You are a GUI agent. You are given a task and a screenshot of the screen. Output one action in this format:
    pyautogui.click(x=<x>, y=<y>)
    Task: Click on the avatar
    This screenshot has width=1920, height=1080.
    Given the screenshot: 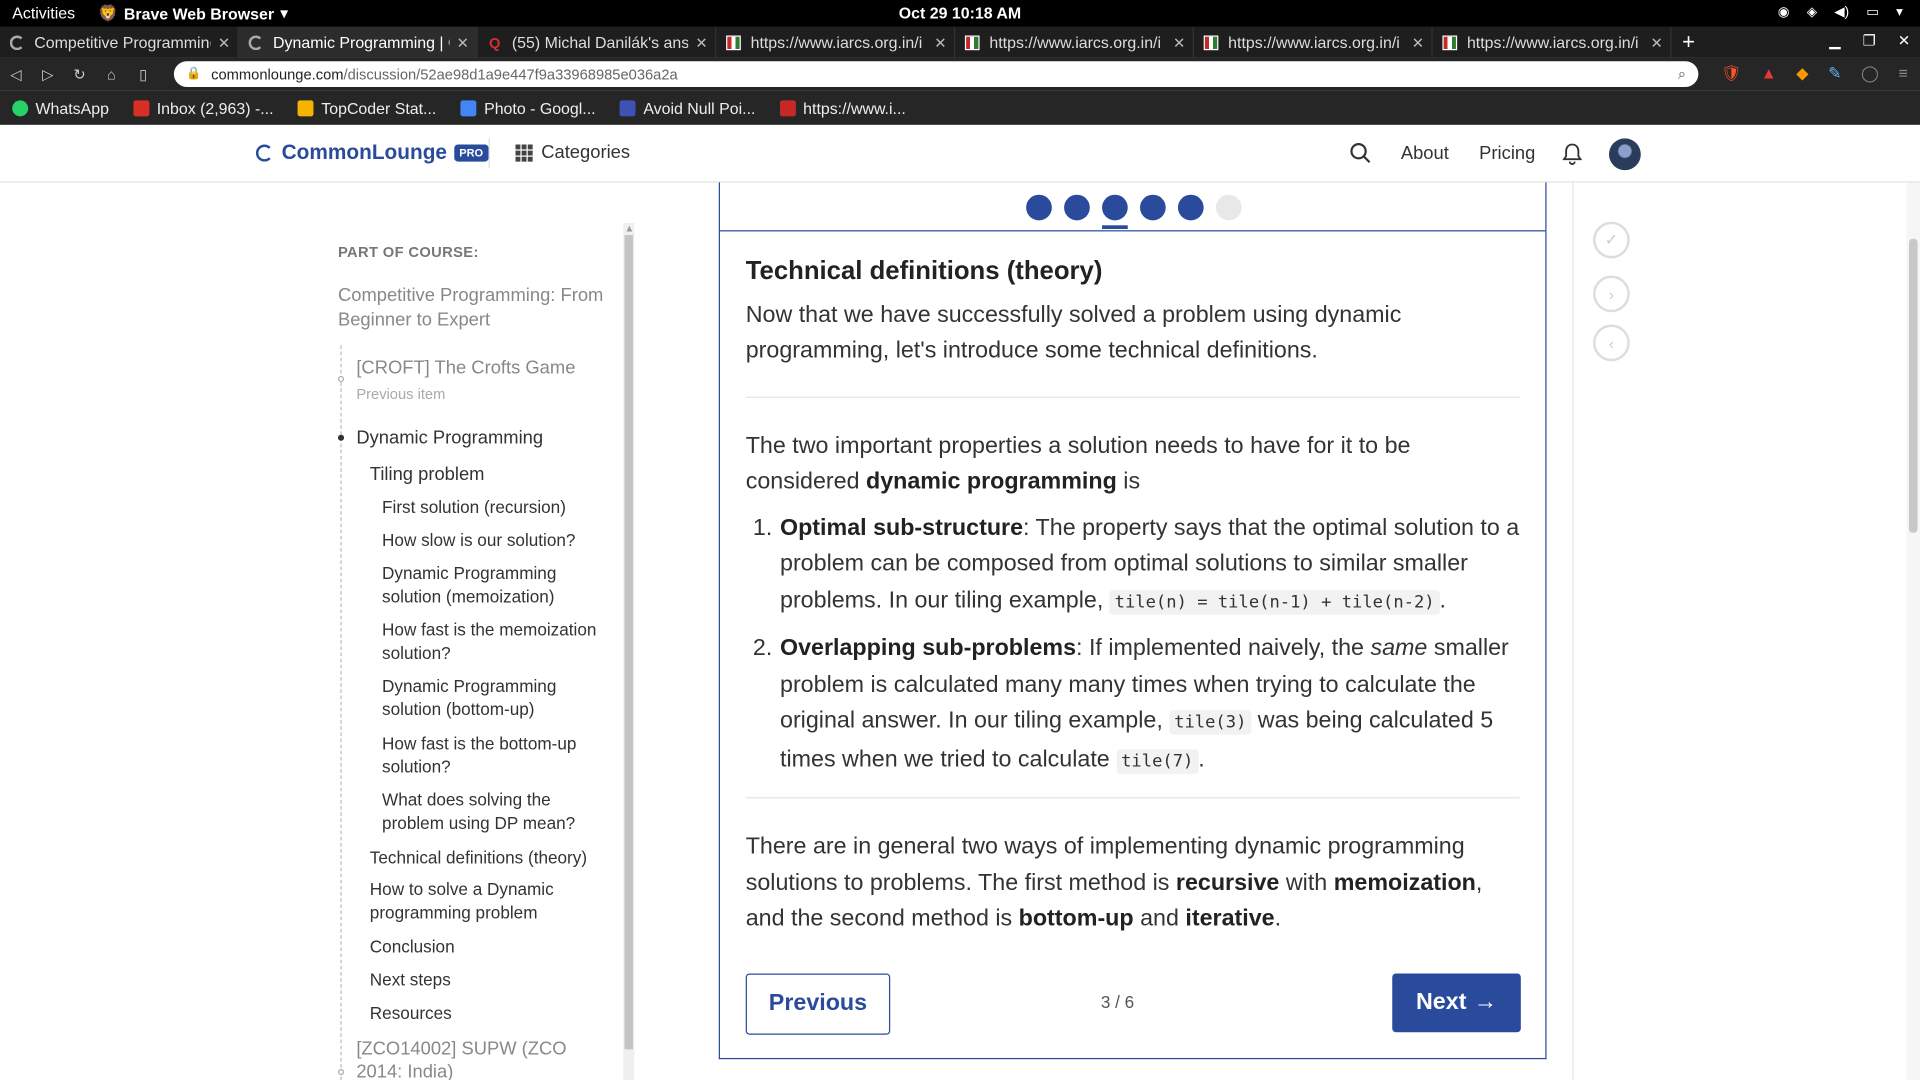 What is the action you would take?
    pyautogui.click(x=1624, y=154)
    